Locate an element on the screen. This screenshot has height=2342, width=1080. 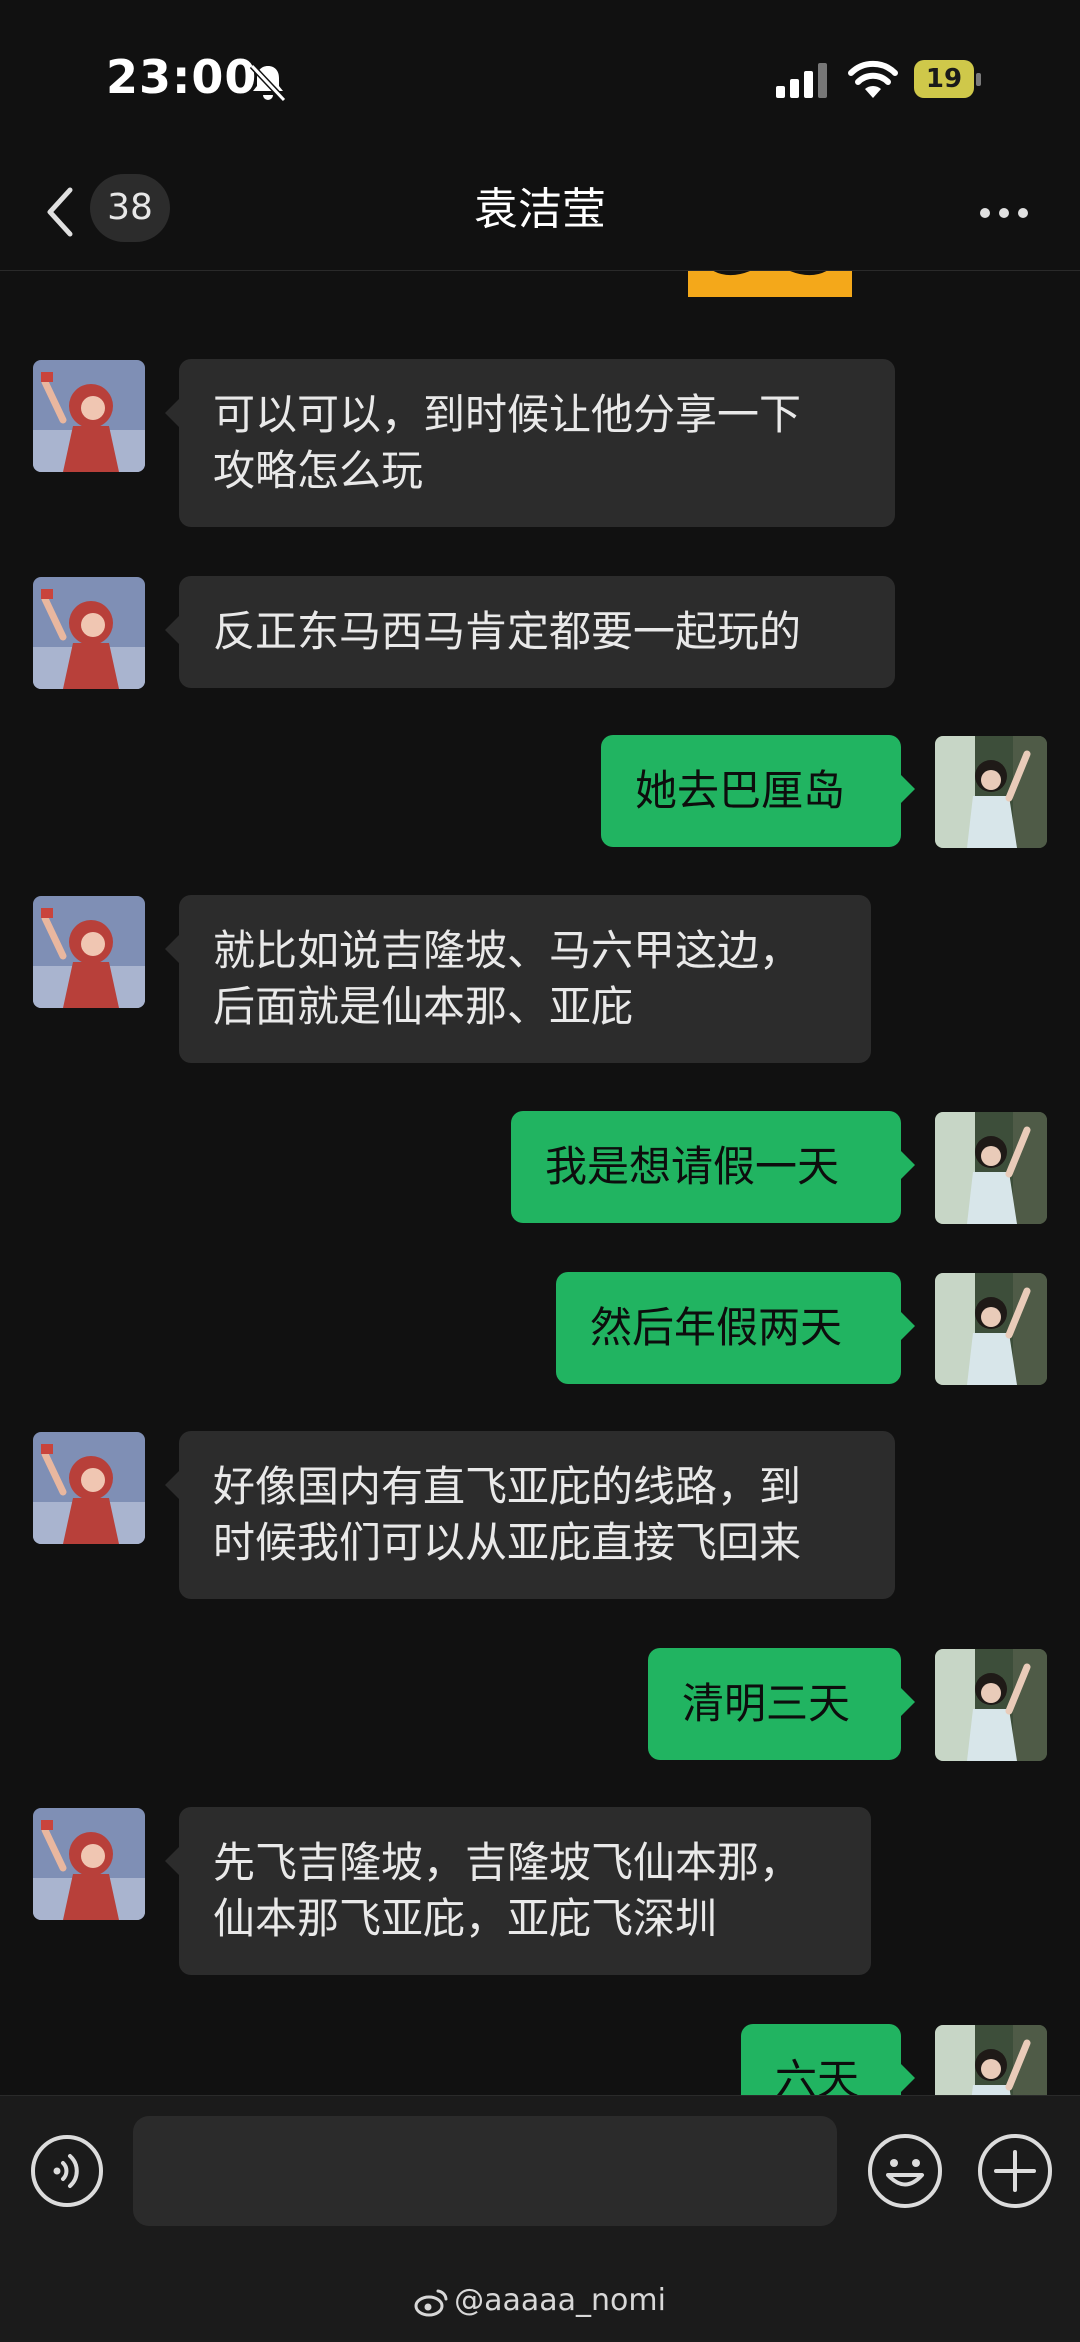
watermark: @aaaaa_nomi is located at coordinates (540, 2300).